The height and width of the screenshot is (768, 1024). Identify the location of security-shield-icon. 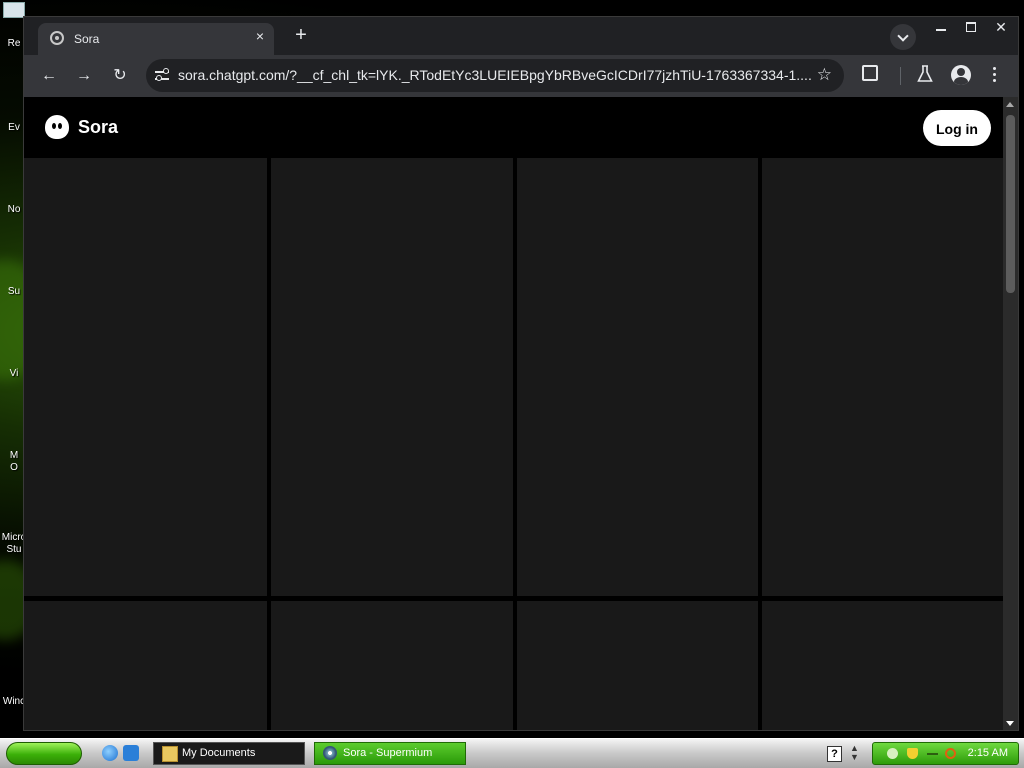
(912, 753).